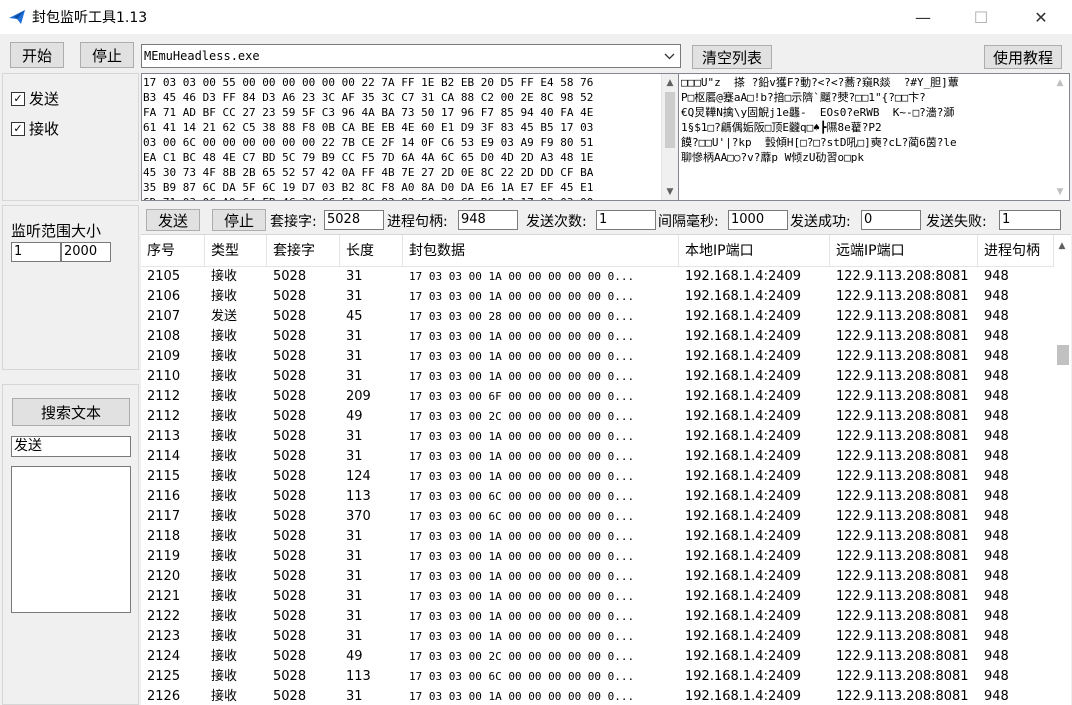 This screenshot has width=1072, height=705. I want to click on send-button: 发送, so click(173, 220).